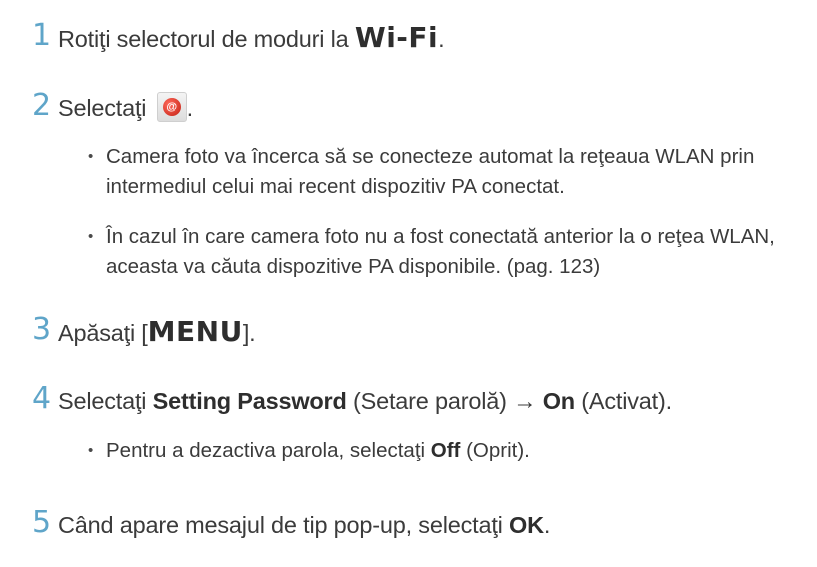  I want to click on email-icon: @, so click(171, 107).